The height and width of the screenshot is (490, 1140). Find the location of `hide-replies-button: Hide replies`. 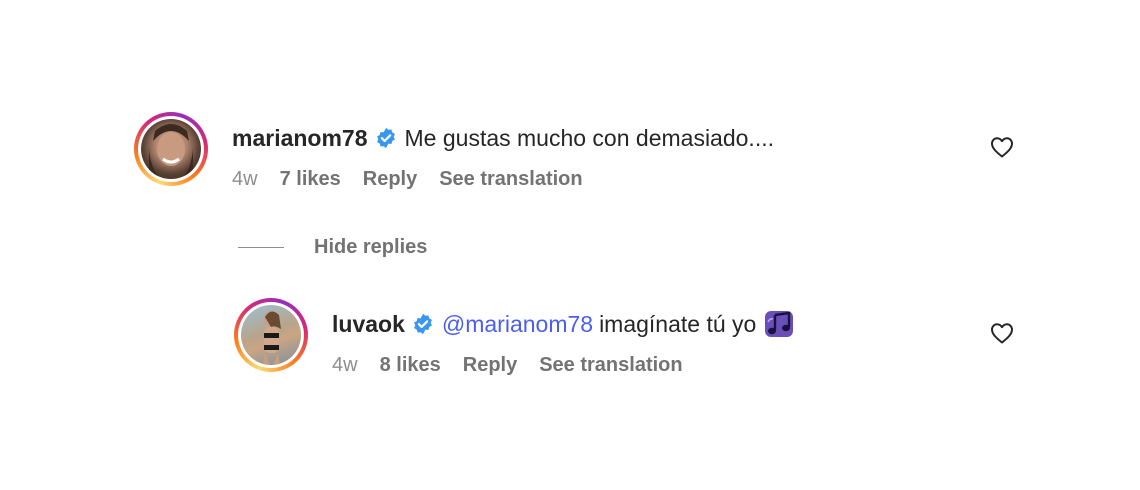

hide-replies-button: Hide replies is located at coordinates (332, 247).